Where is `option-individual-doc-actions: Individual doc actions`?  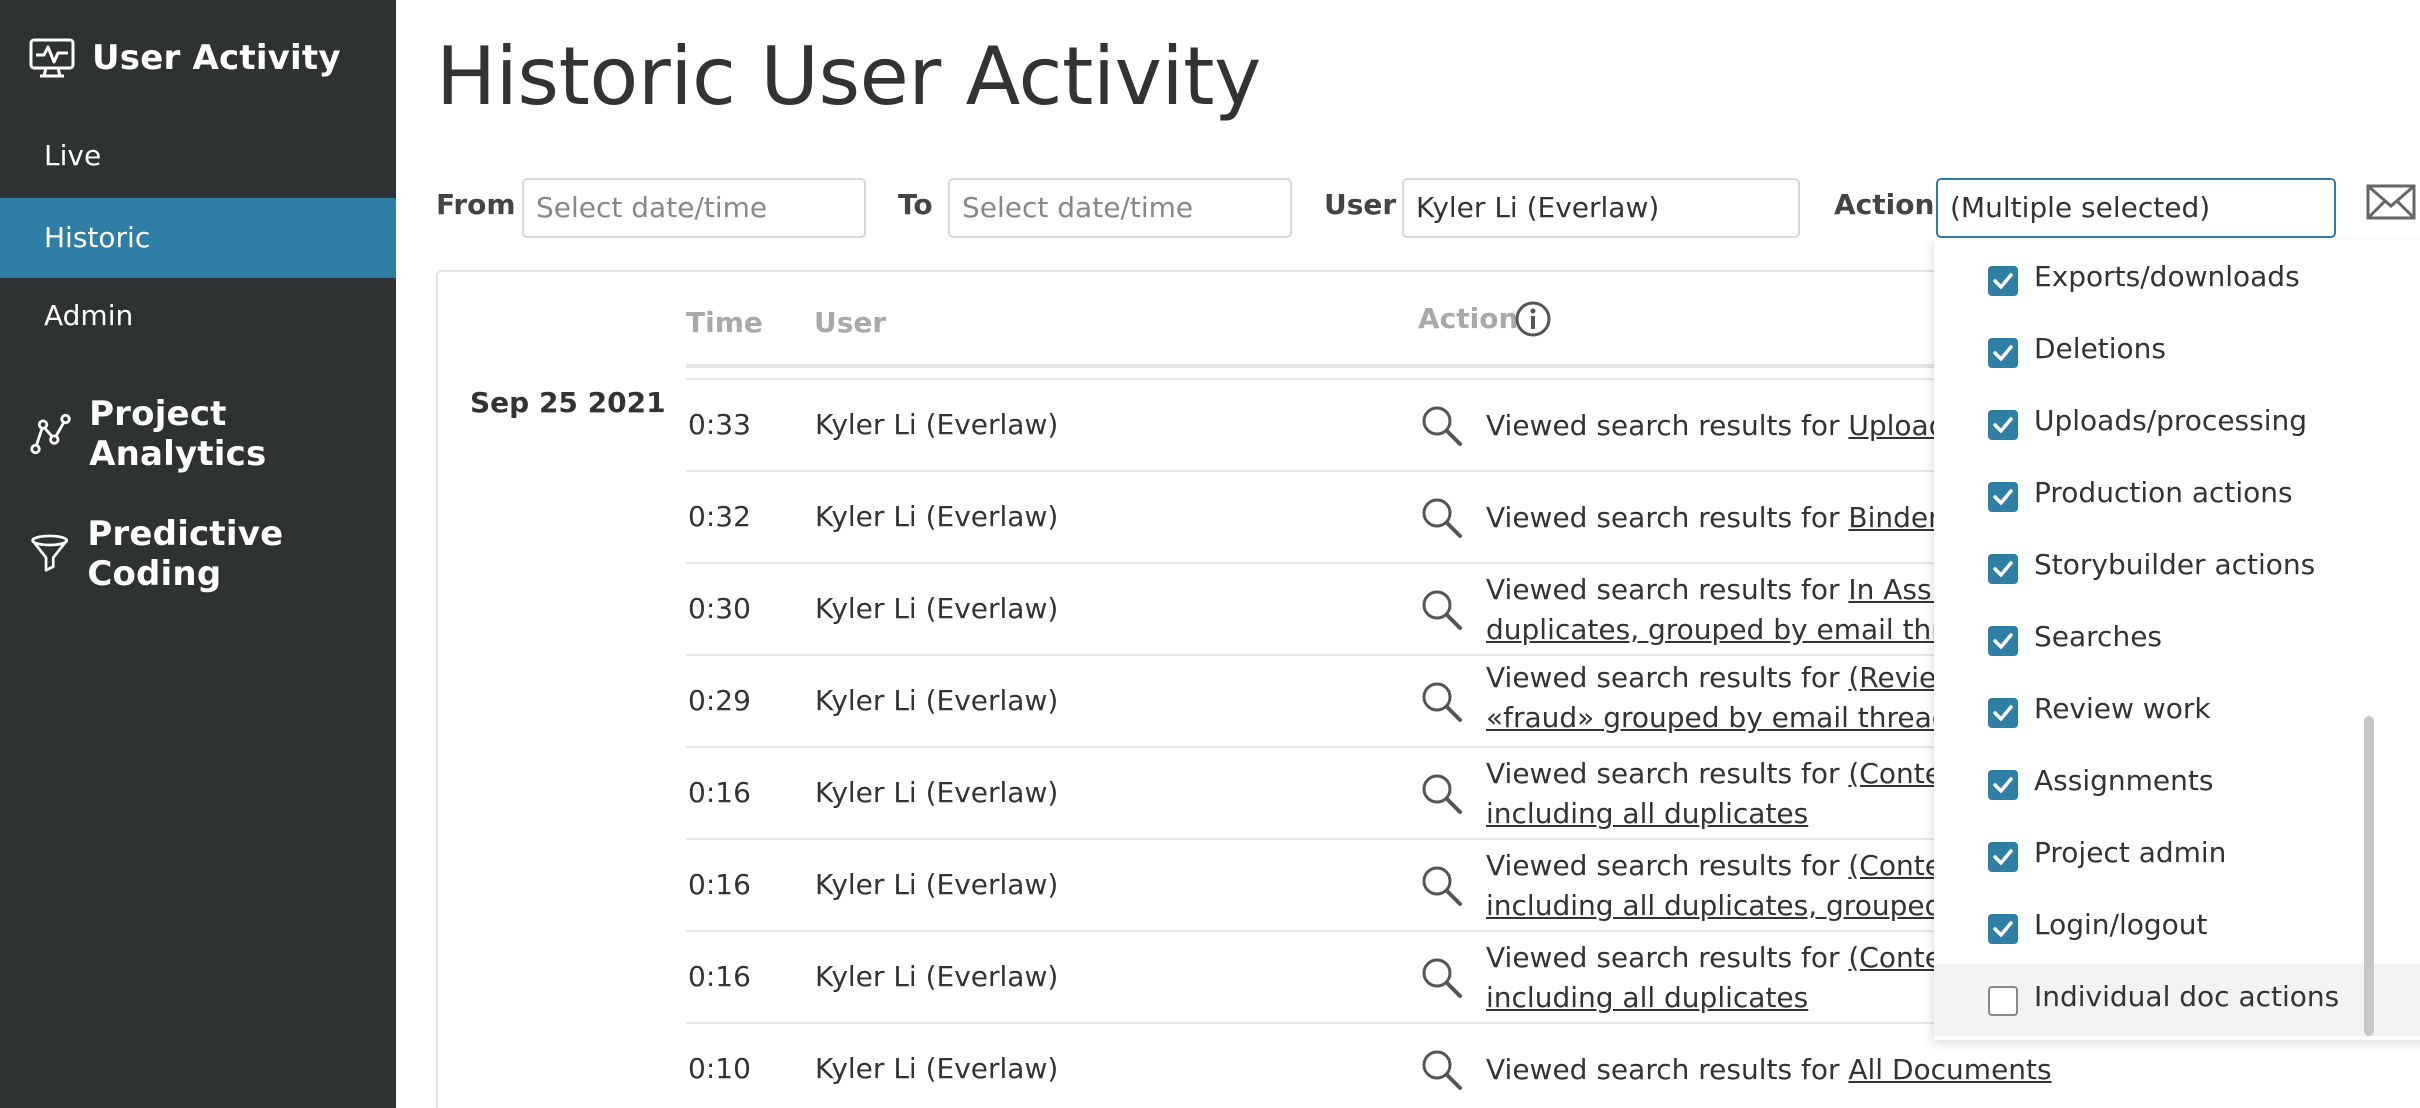 option-individual-doc-actions: Individual doc actions is located at coordinates (2177, 1000).